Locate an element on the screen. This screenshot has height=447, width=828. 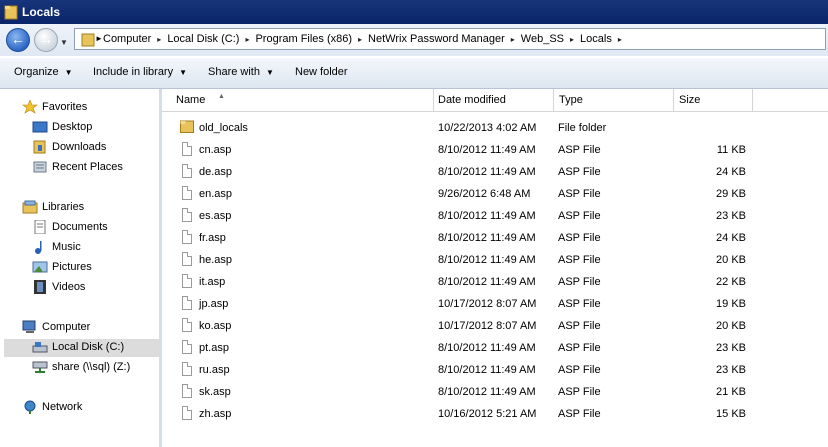
nav-desktop: Desktop is located at coordinates (92, 128).